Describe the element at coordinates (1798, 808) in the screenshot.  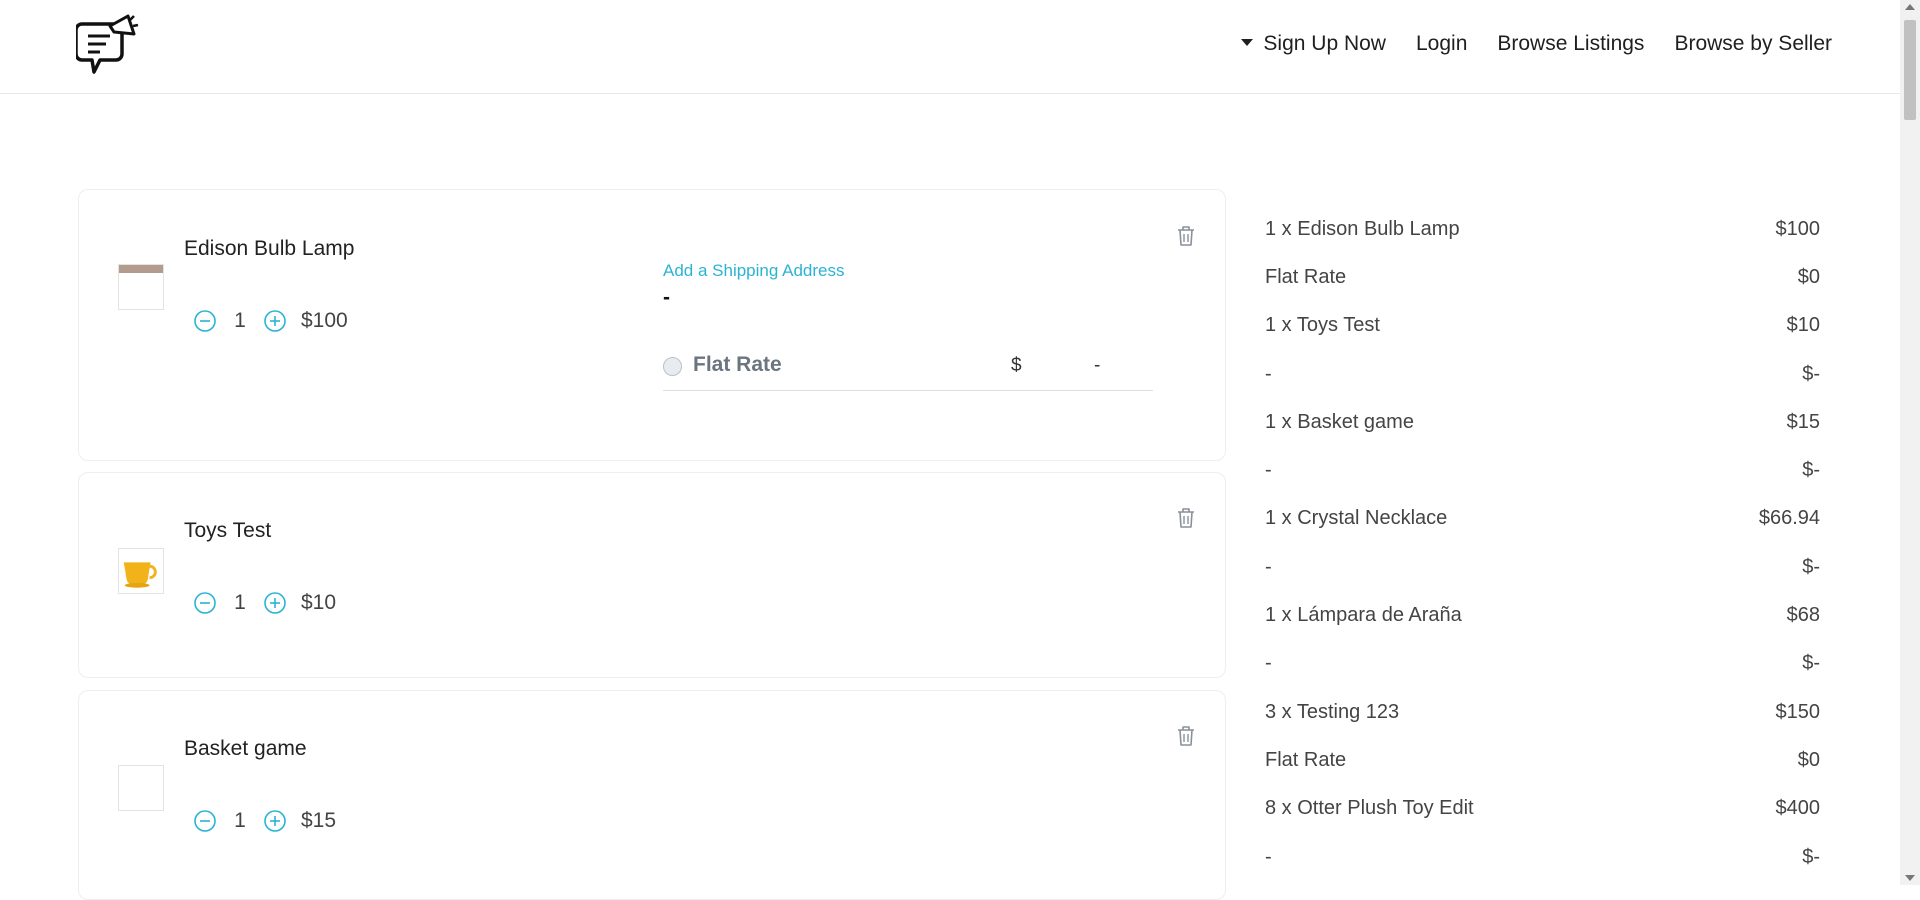
I see `summary-value: $400` at that location.